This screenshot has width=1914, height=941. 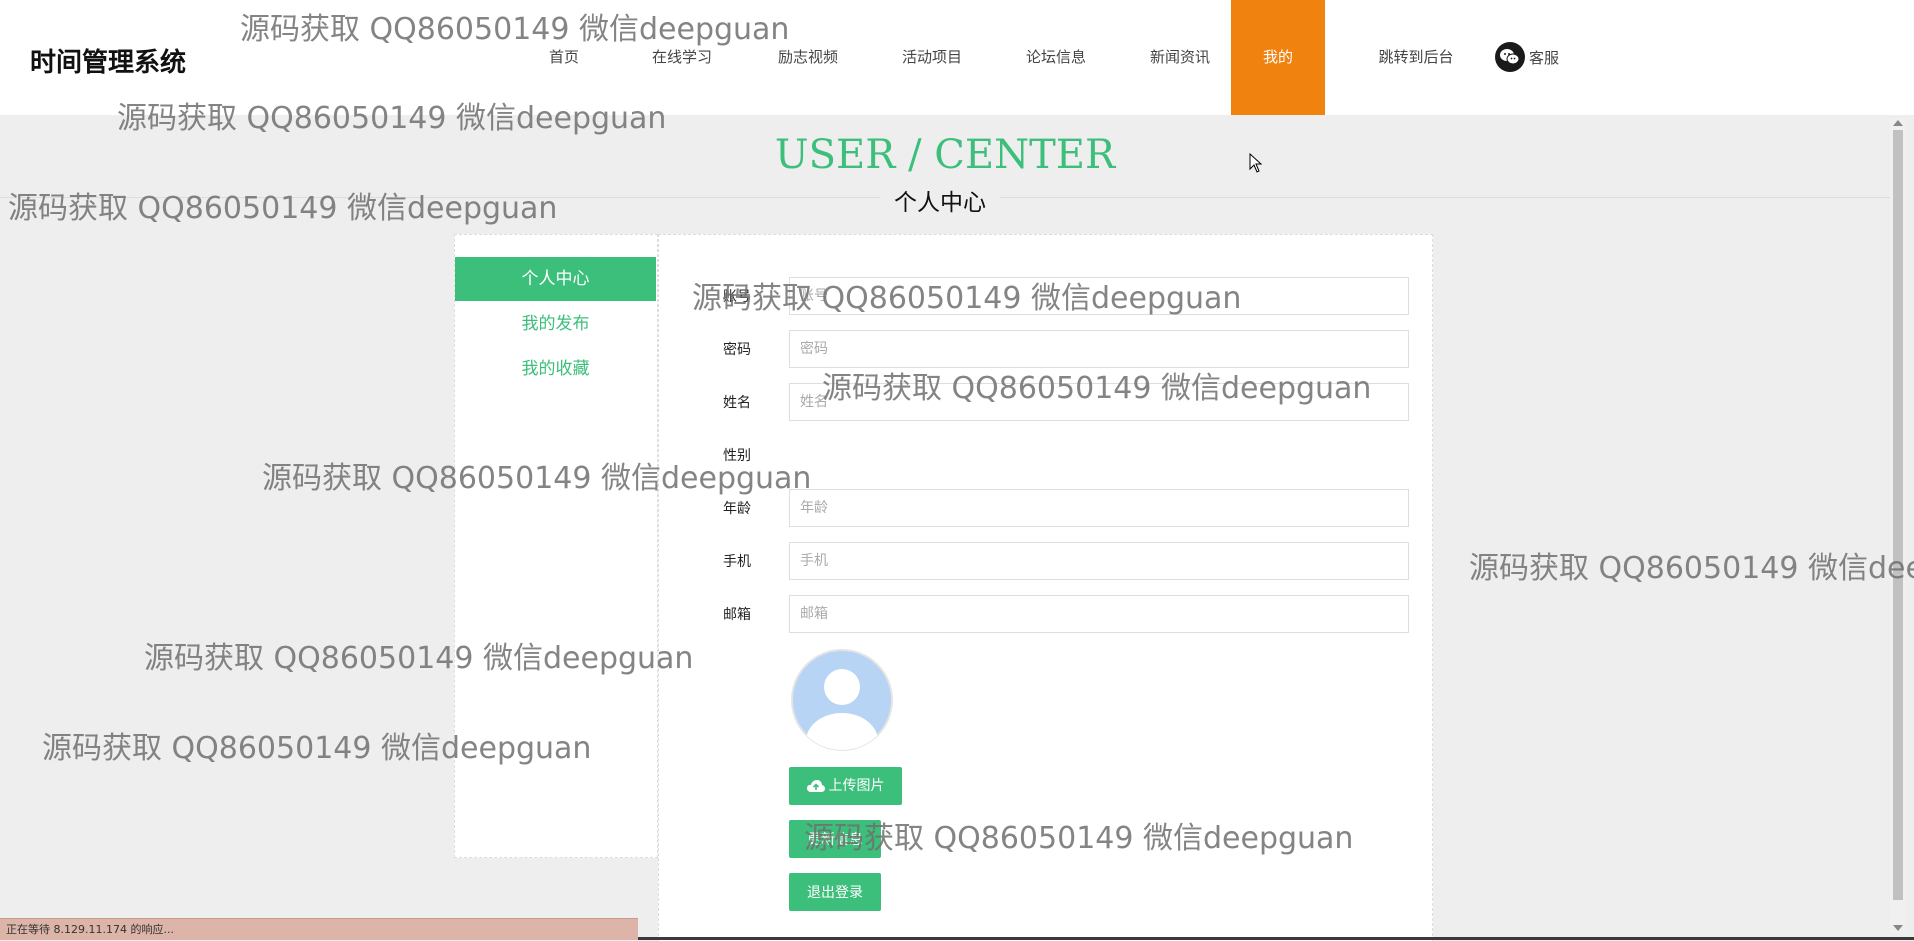 I want to click on side-item-my-favorites: 我的收藏, so click(x=555, y=369).